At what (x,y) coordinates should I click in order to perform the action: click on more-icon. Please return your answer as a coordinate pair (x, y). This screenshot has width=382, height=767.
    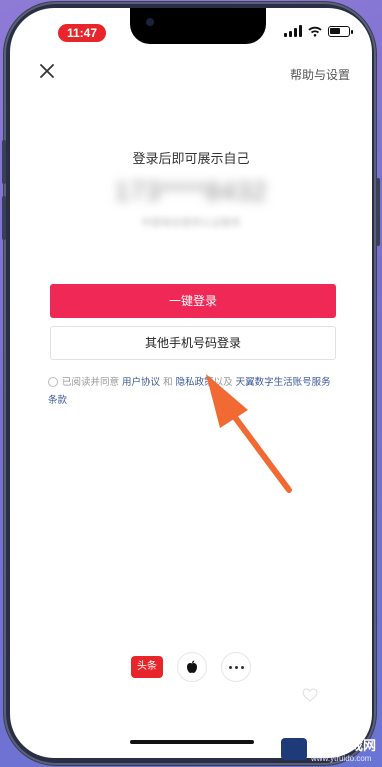
    Looking at the image, I should click on (236, 667).